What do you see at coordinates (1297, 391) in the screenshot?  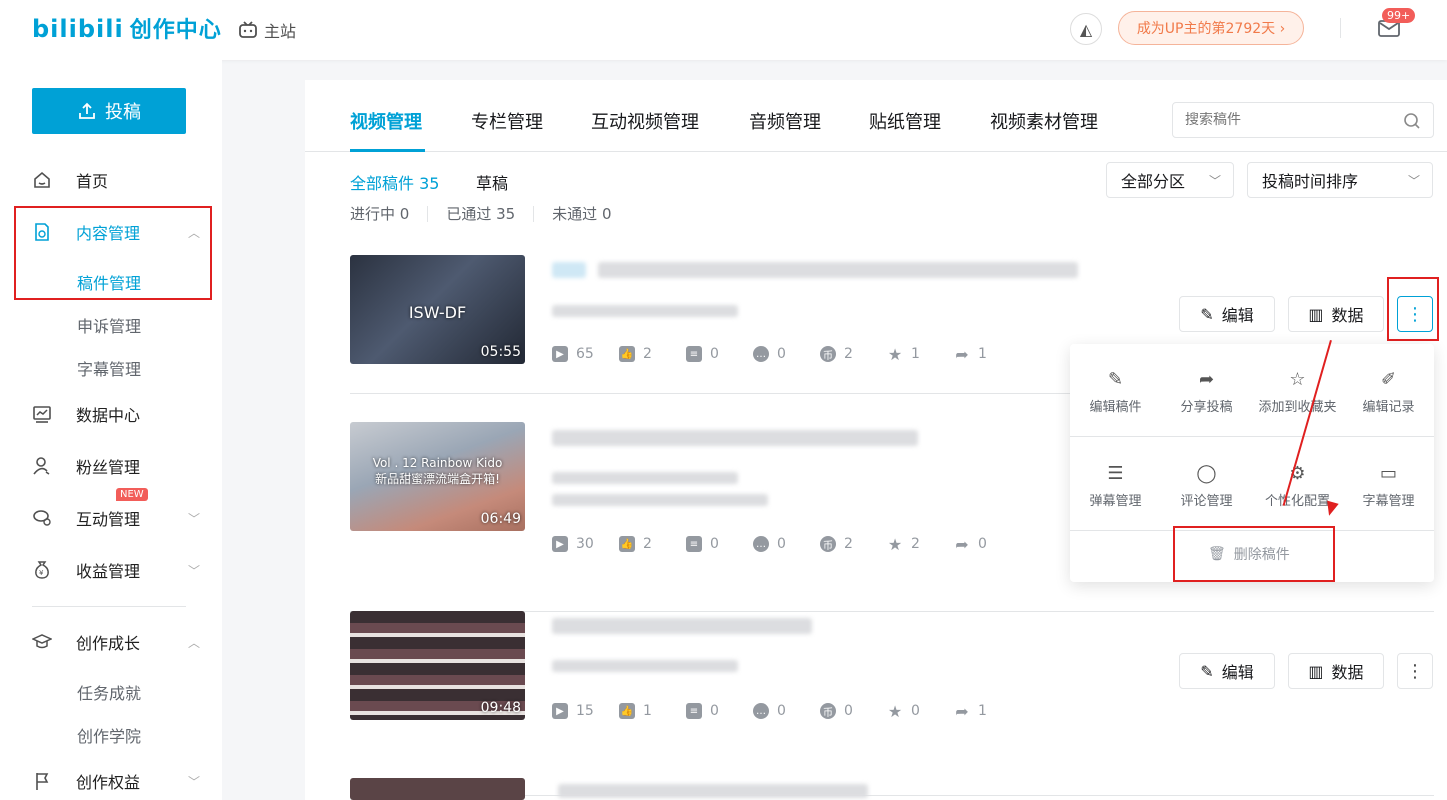 I see `menu-add-fav: ☆ 添加到收藏夹` at bounding box center [1297, 391].